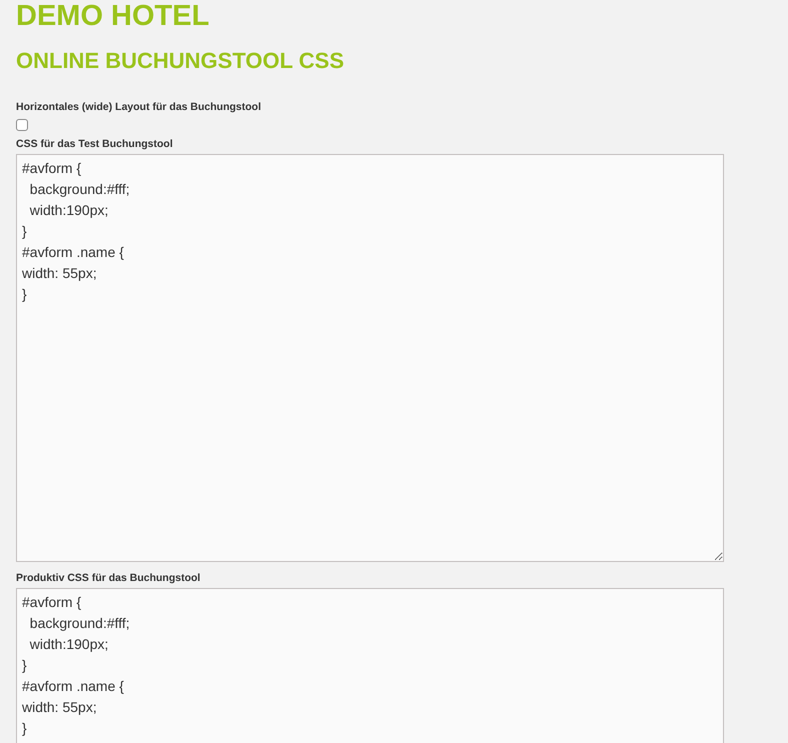  Describe the element at coordinates (94, 144) in the screenshot. I see `field-label: CSS für das Test Buchungstool` at that location.